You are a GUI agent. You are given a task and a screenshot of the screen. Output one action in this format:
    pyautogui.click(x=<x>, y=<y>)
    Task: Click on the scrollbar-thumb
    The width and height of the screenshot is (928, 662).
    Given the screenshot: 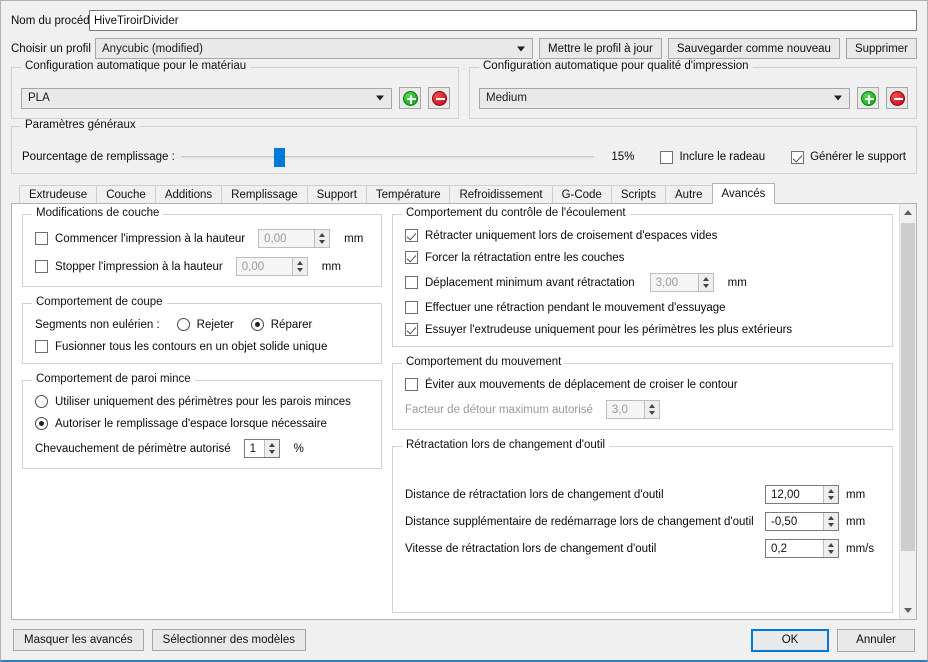 What is the action you would take?
    pyautogui.click(x=908, y=387)
    